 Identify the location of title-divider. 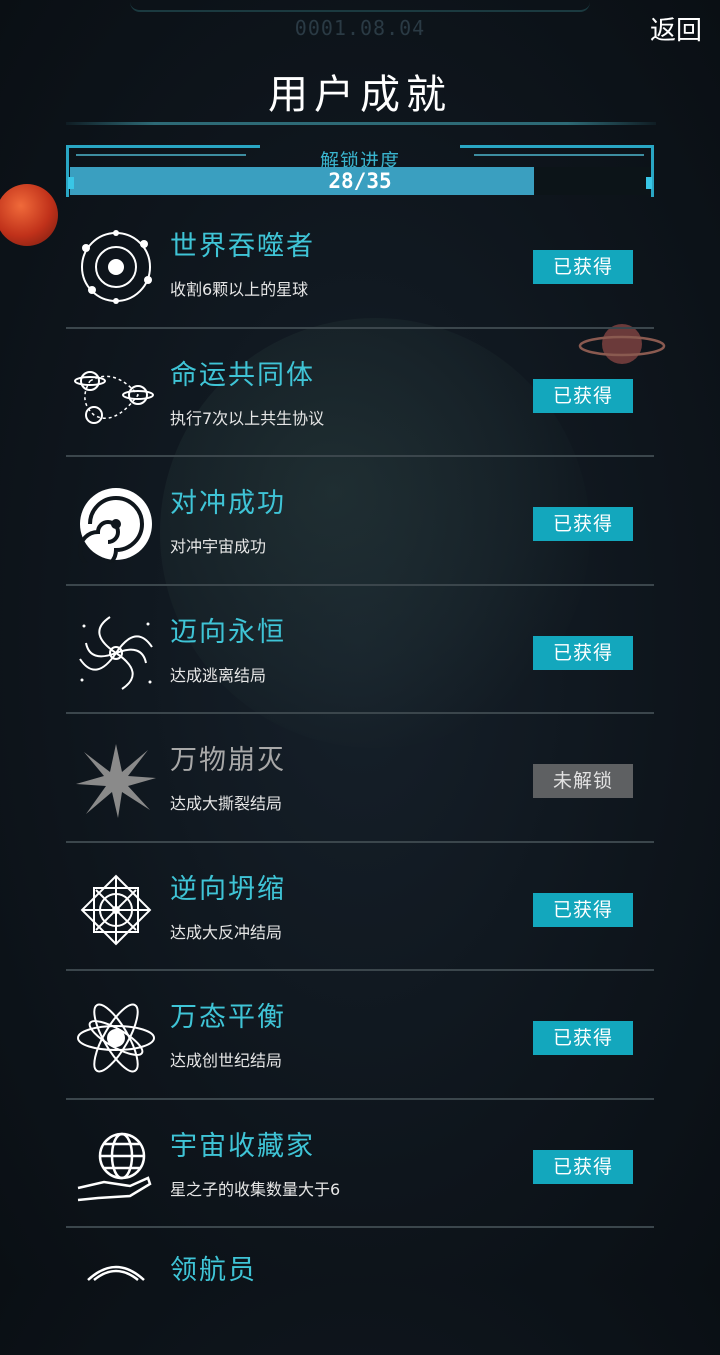
(361, 123).